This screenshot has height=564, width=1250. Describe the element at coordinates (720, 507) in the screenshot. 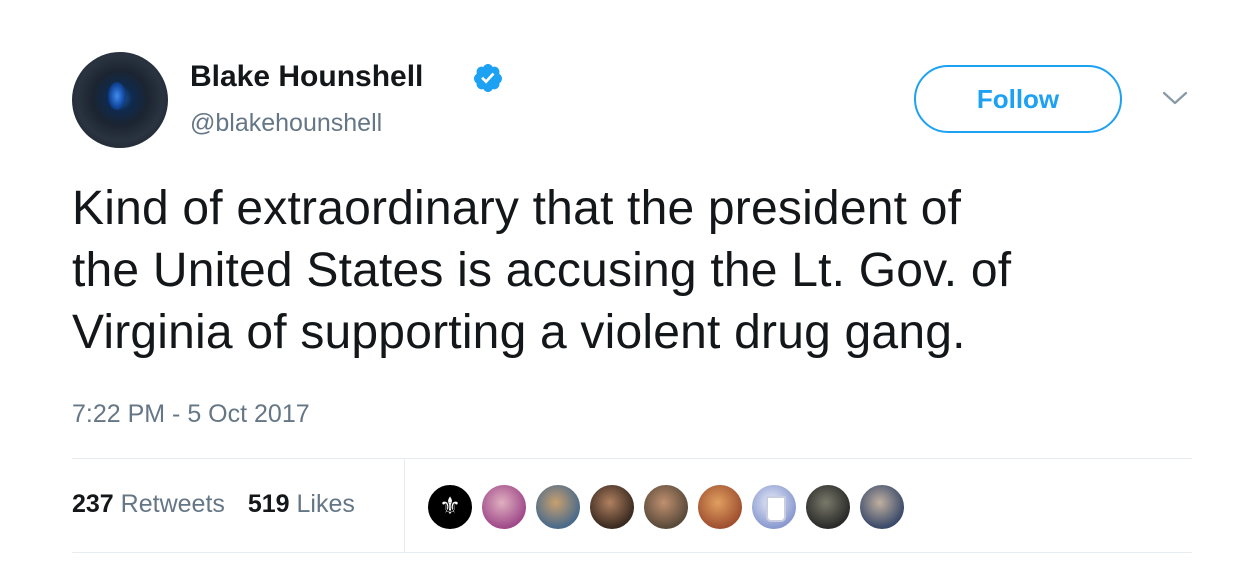

I see `woman-avatar` at that location.